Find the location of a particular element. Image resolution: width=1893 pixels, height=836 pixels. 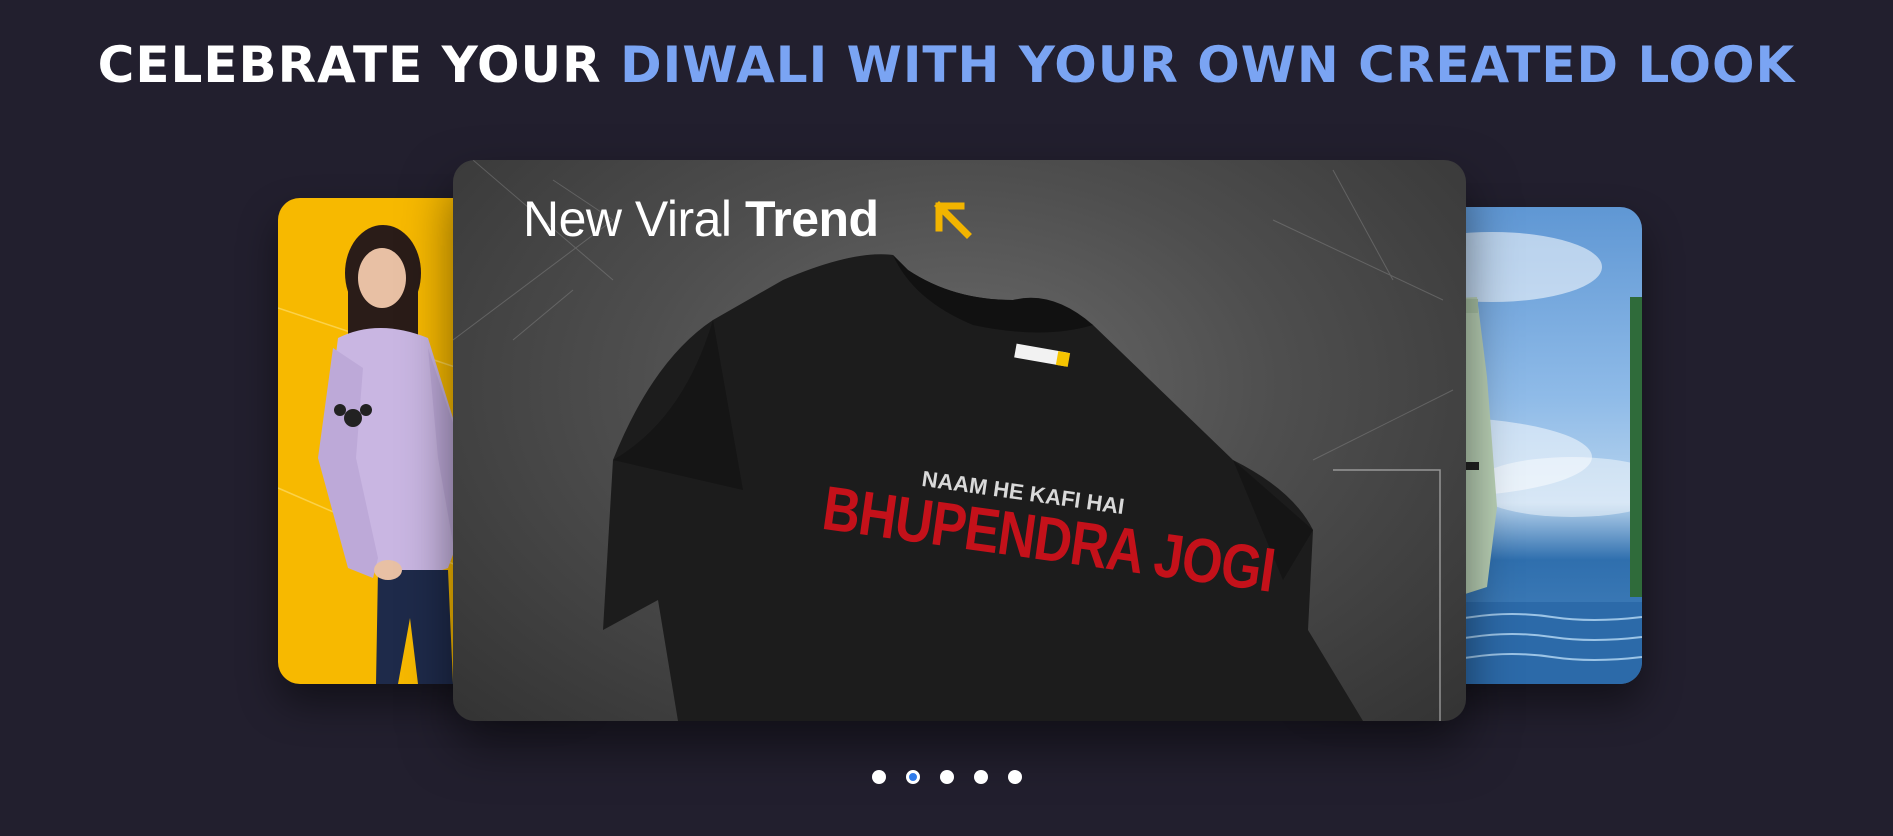

new-viral-trend-label: New Viral Trend is located at coordinates (701, 219).